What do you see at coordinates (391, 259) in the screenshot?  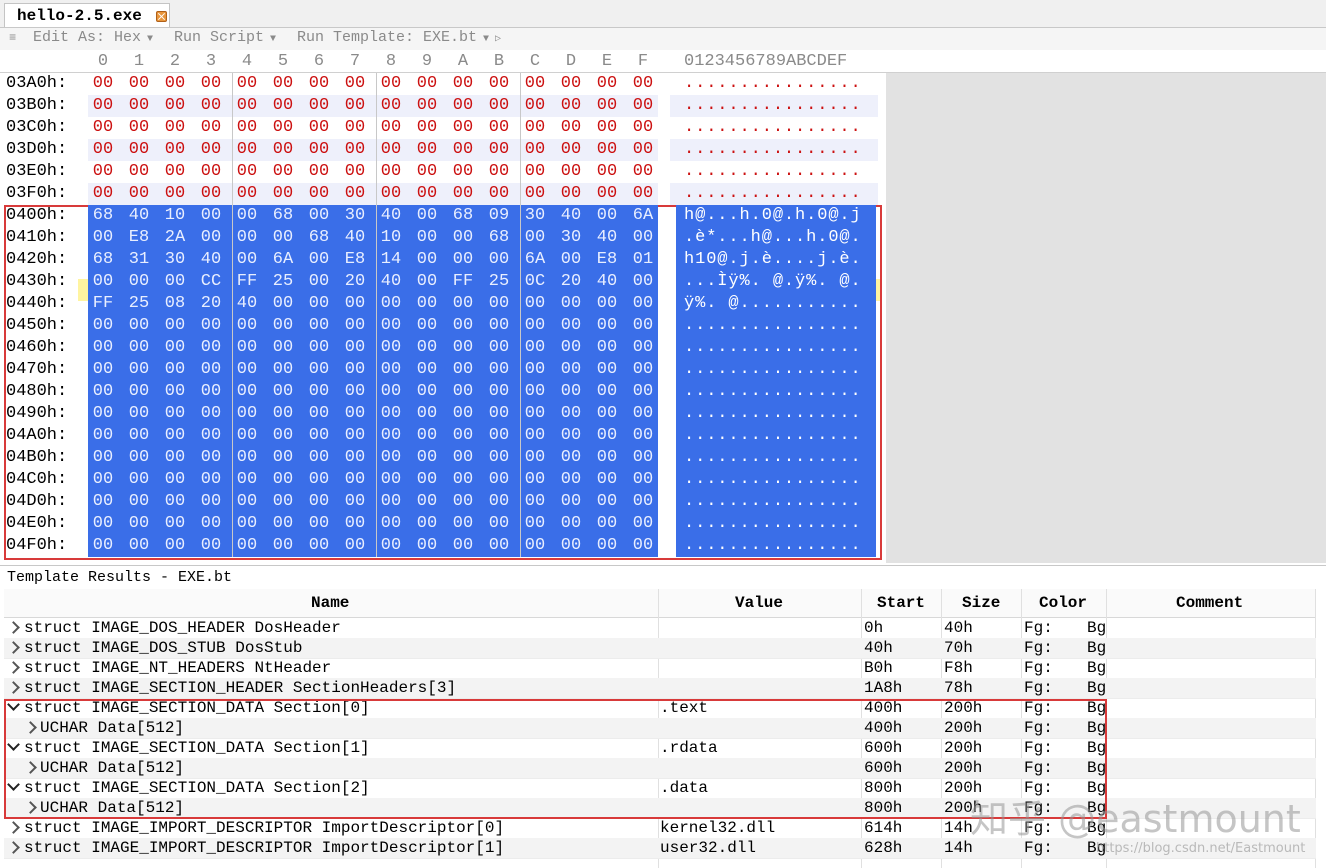 I see `hex-byte: 14` at bounding box center [391, 259].